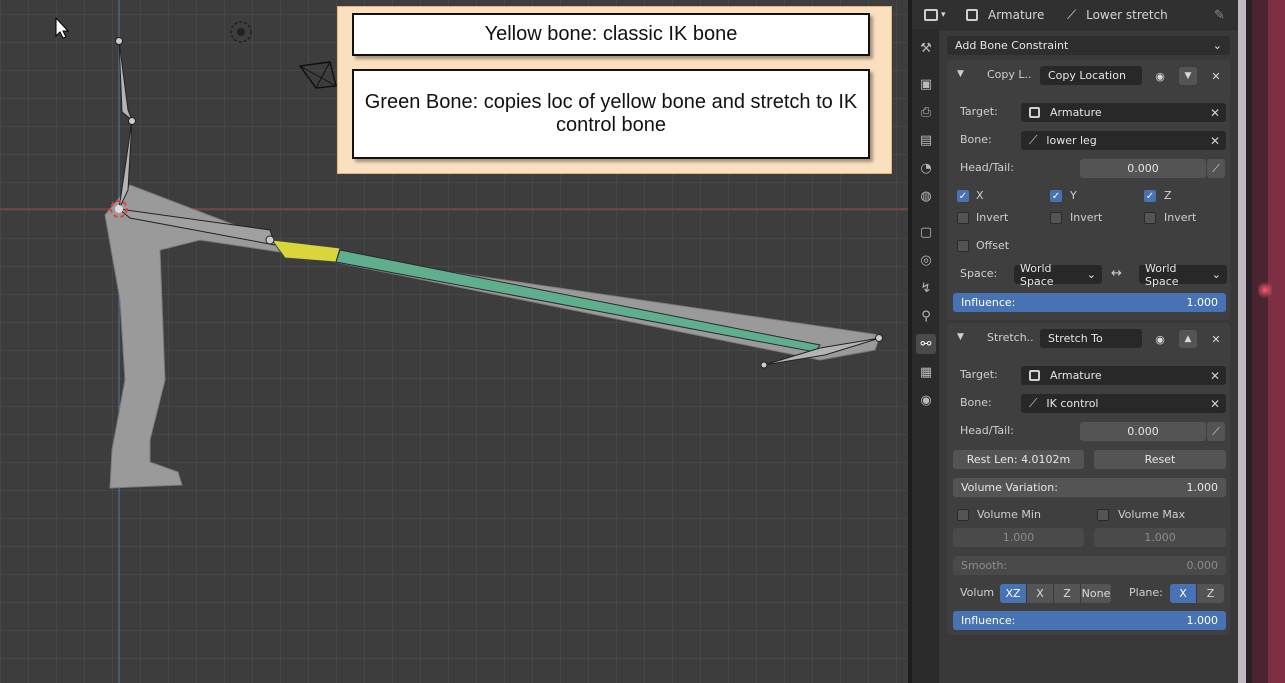 The image size is (1285, 683). What do you see at coordinates (578, 301) in the screenshot?
I see `green-stretch-bone` at bounding box center [578, 301].